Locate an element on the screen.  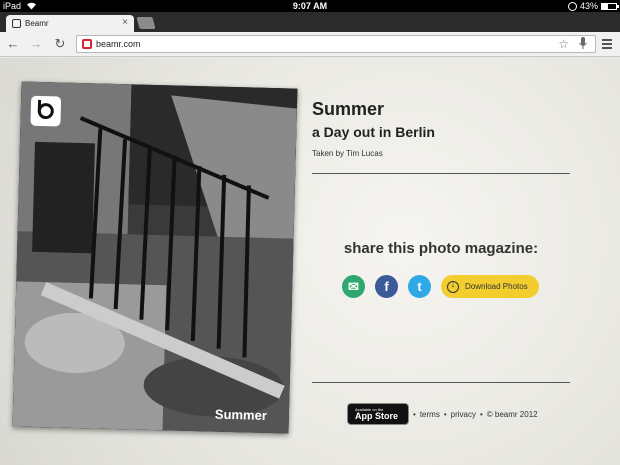
app-store-badge: Available on the App Store is located at coordinates (378, 414).